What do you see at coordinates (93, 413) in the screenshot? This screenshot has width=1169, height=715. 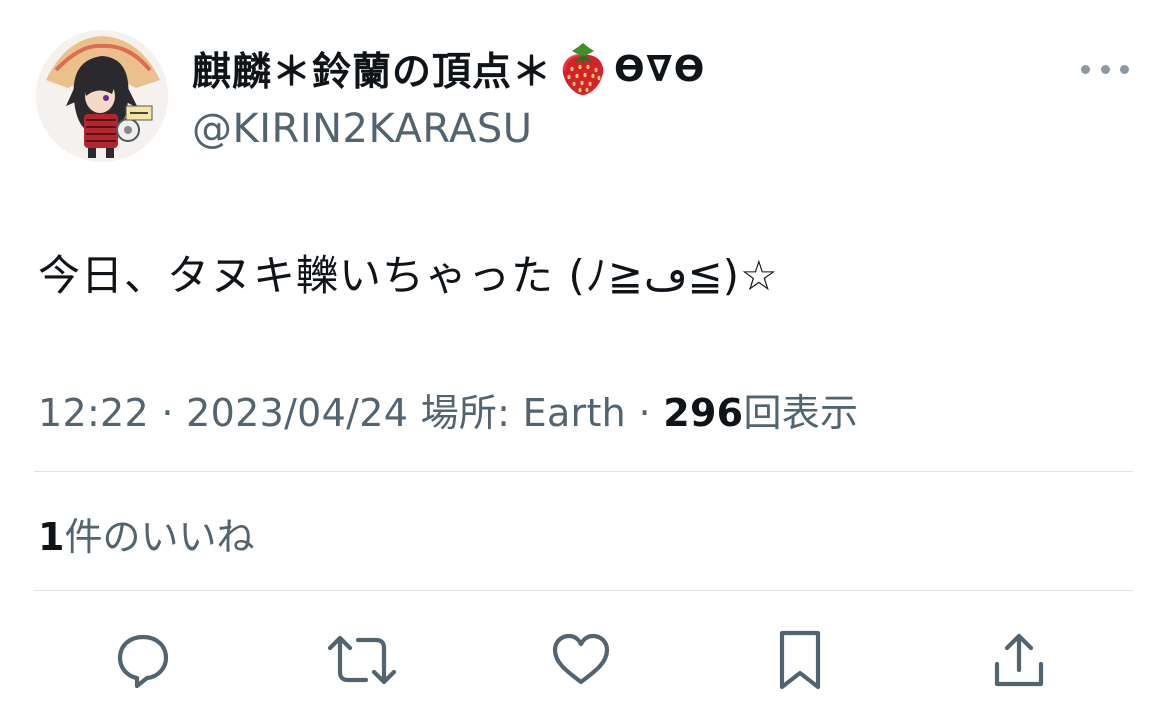 I see `tweet-time: 12:22` at bounding box center [93, 413].